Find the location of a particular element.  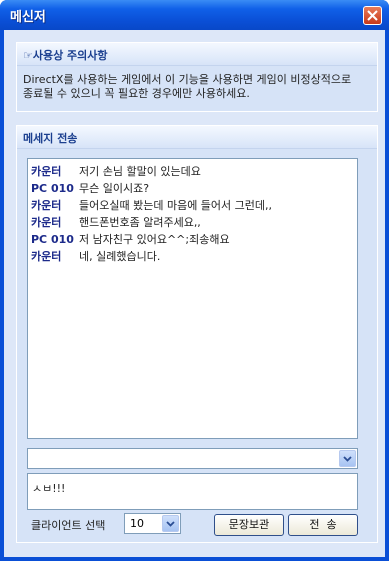

chat-message: 저 남자친구 있어요^^;죄송해요 is located at coordinates (154, 239).